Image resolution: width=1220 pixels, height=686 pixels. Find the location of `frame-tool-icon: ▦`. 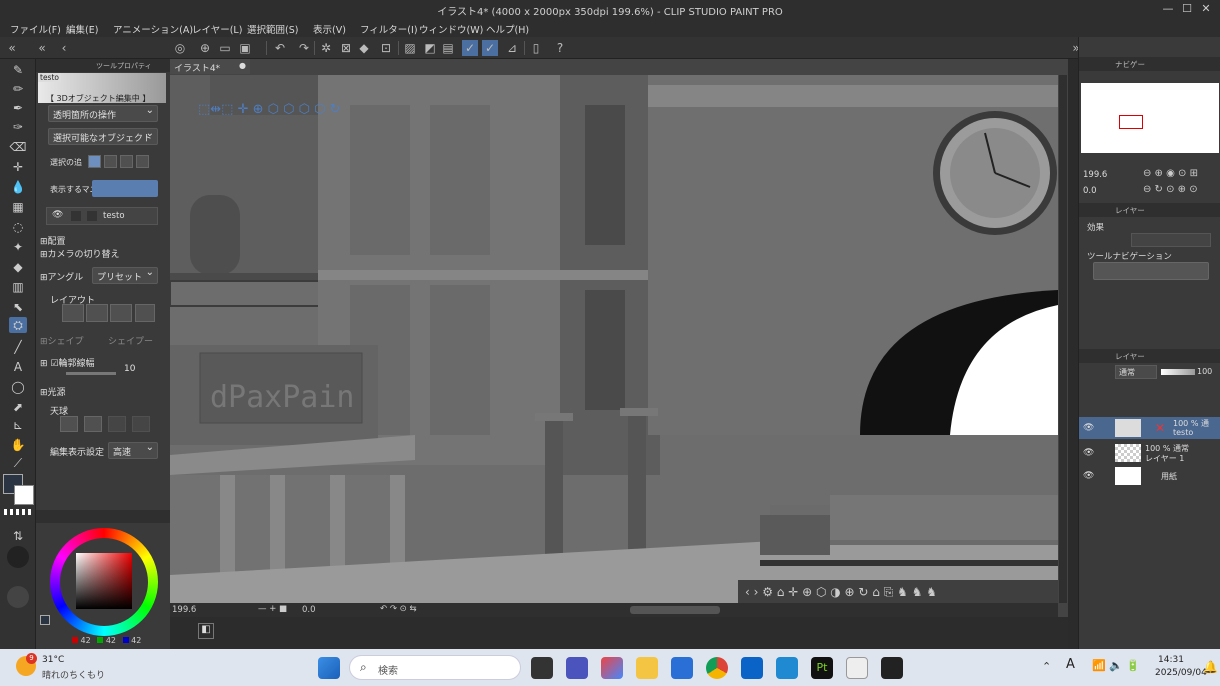

frame-tool-icon: ▦ is located at coordinates (18, 207).